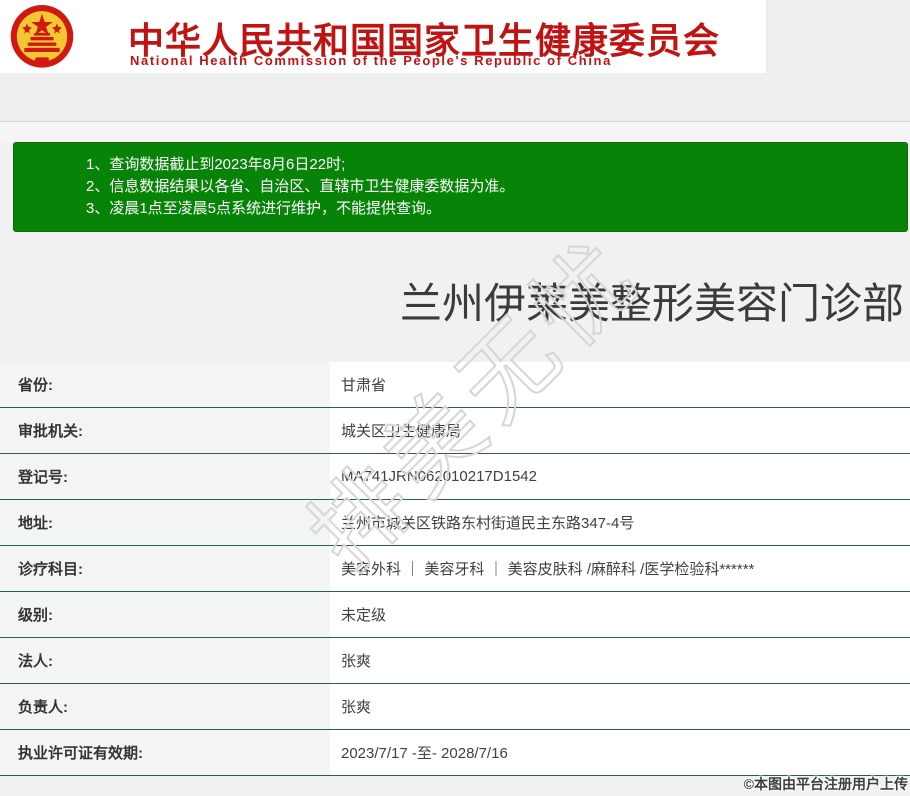  What do you see at coordinates (825, 784) in the screenshot?
I see `copyright-watermark: ©本图由平台注册用户上传` at bounding box center [825, 784].